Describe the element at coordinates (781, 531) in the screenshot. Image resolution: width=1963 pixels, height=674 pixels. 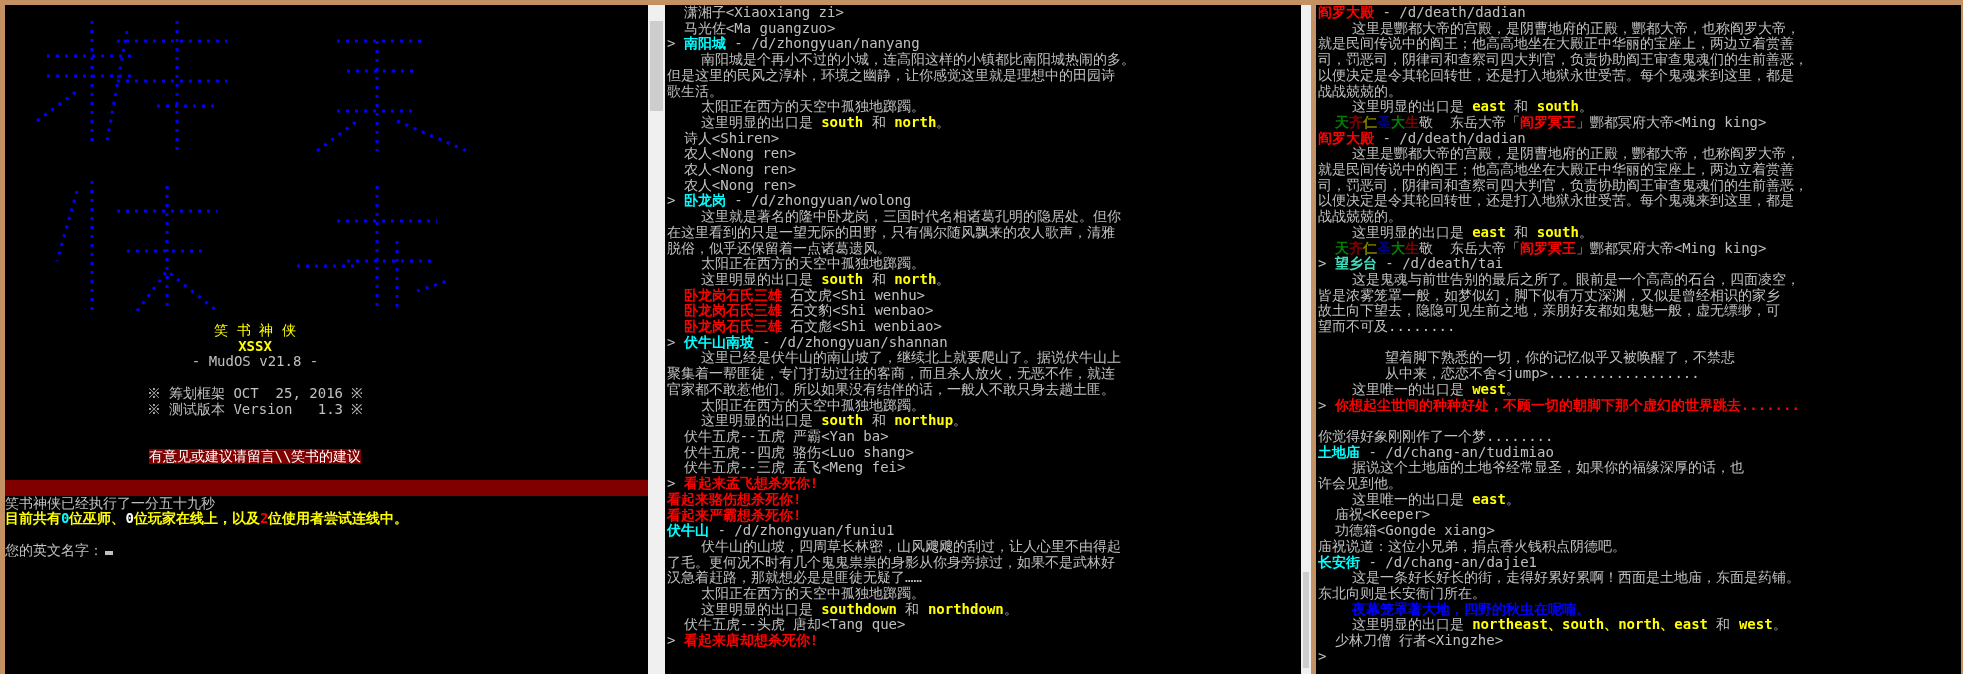
I see `terminal-line: 伏牛山 - /d/zhongyuan/funiu1` at that location.